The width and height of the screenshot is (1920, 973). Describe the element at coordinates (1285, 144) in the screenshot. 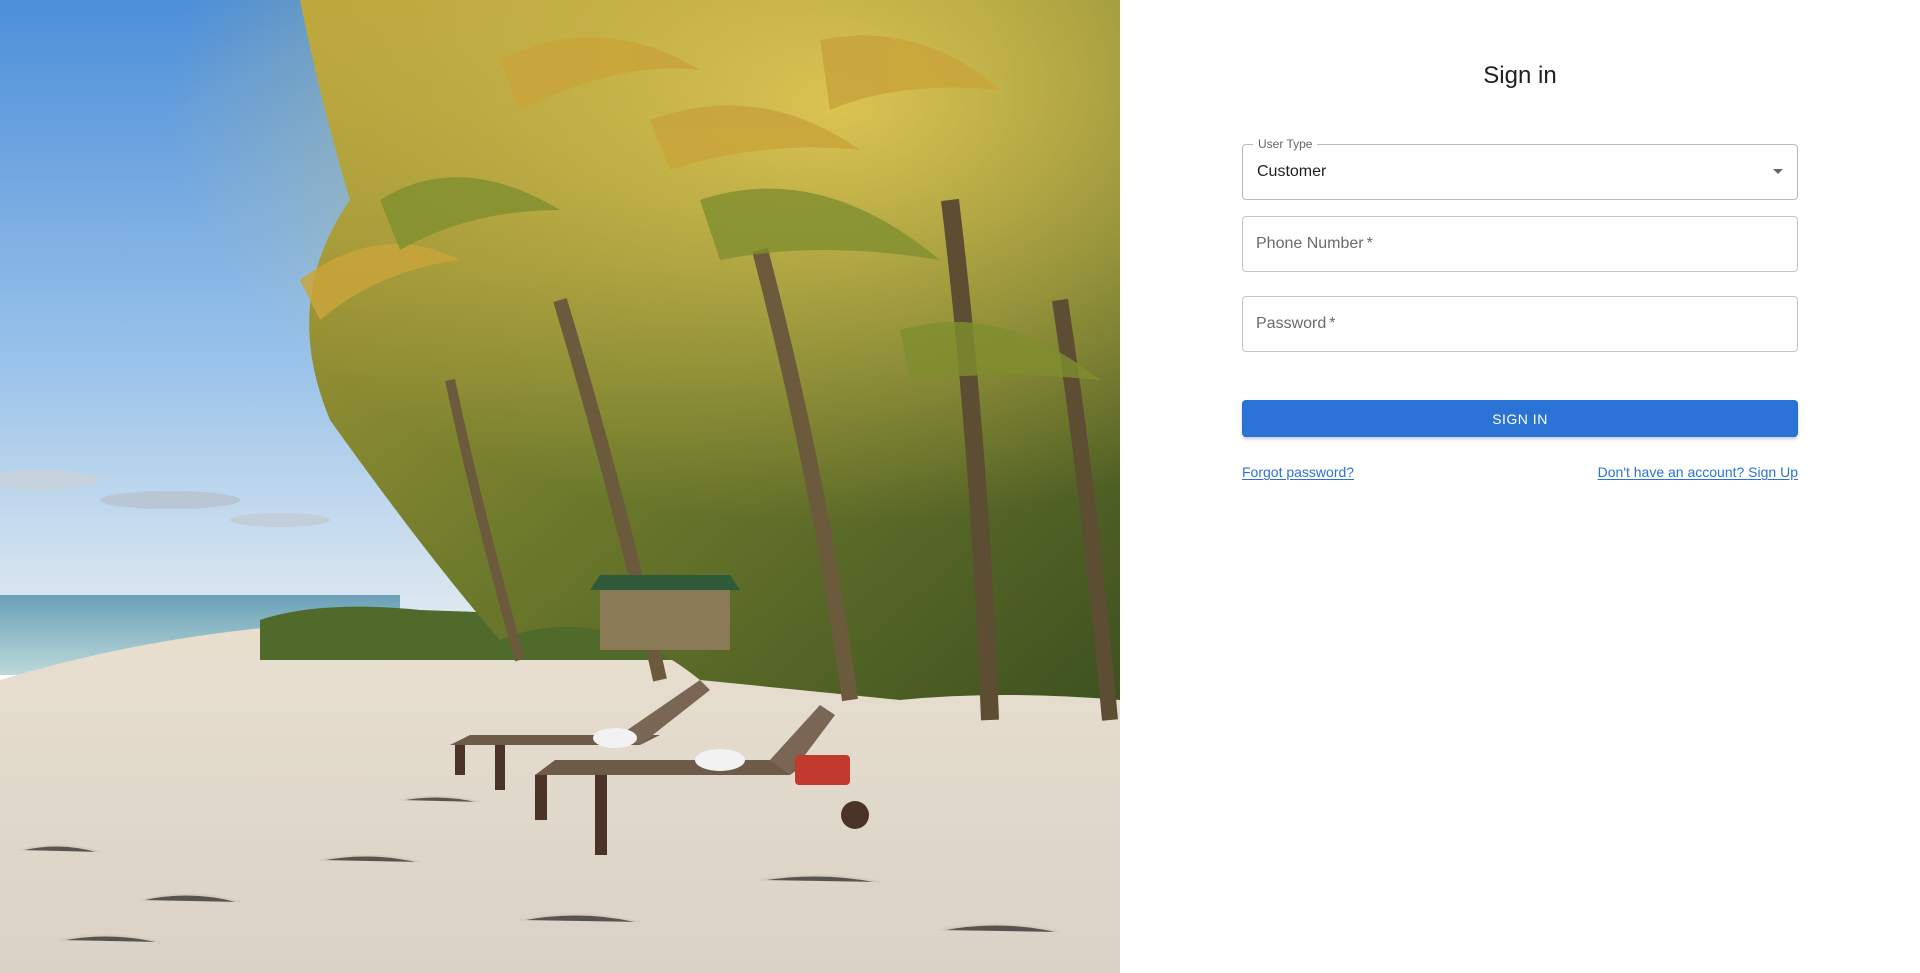

I see `user-type-label: User Type` at that location.